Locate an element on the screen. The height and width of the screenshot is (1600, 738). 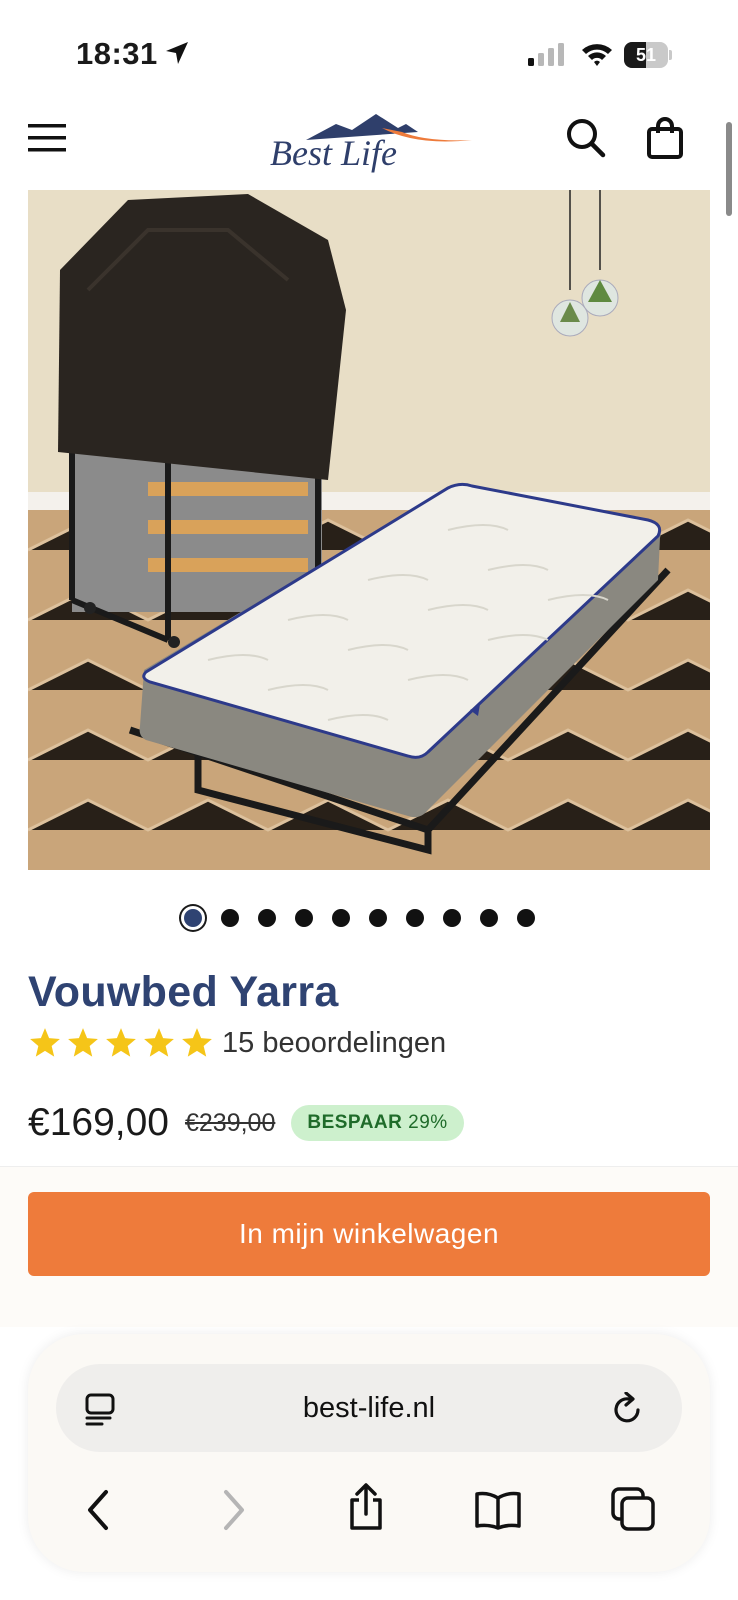
site-header: Best Life is located at coordinates (369, 145).